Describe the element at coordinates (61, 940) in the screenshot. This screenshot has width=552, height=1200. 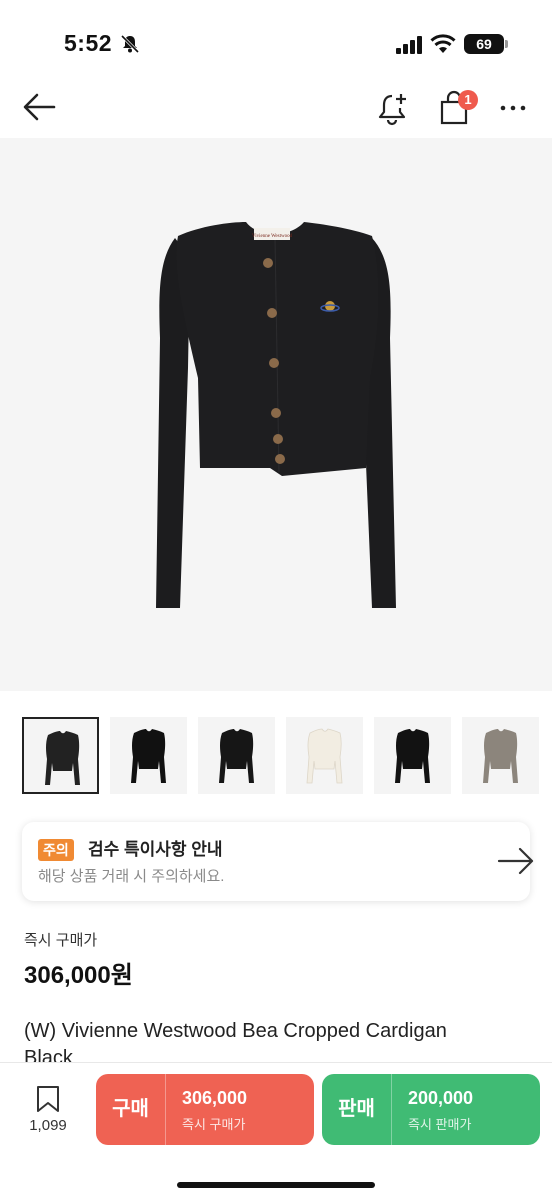
I see `instant-price-label: 즉시 구매가` at that location.